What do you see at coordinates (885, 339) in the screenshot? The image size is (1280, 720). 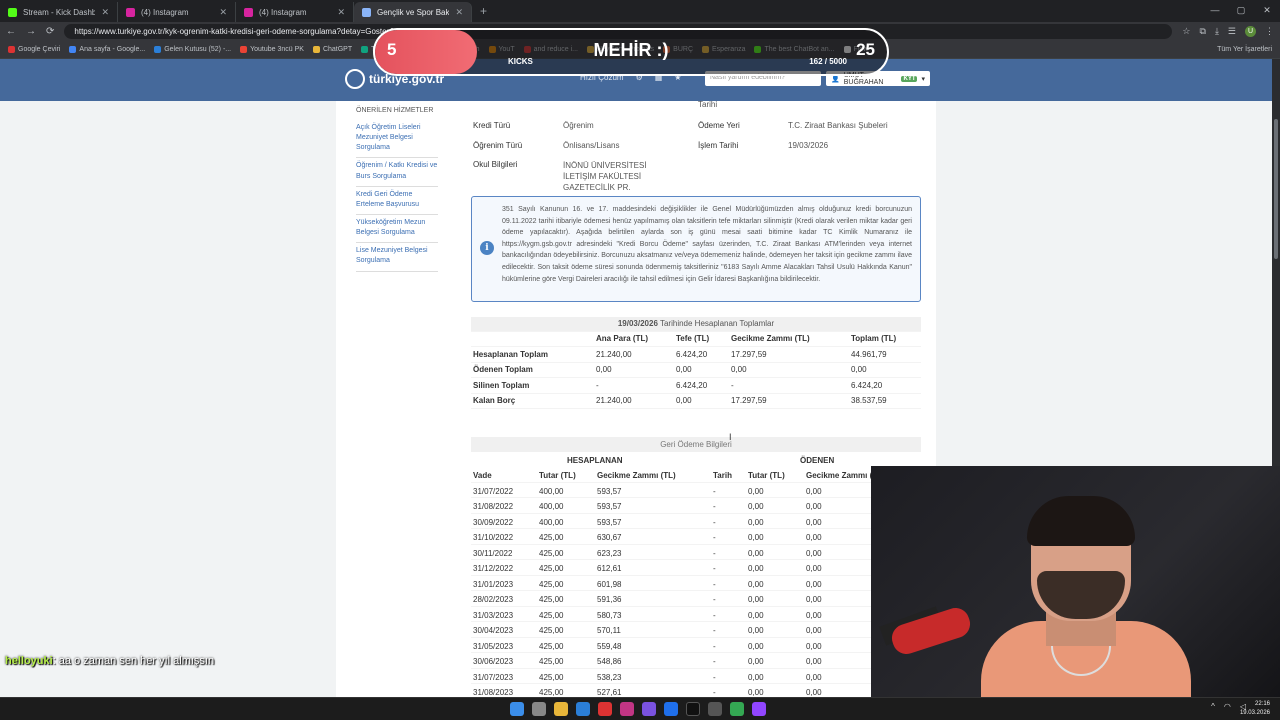 I see `totals-header-cell: Toplam (TL)` at bounding box center [885, 339].